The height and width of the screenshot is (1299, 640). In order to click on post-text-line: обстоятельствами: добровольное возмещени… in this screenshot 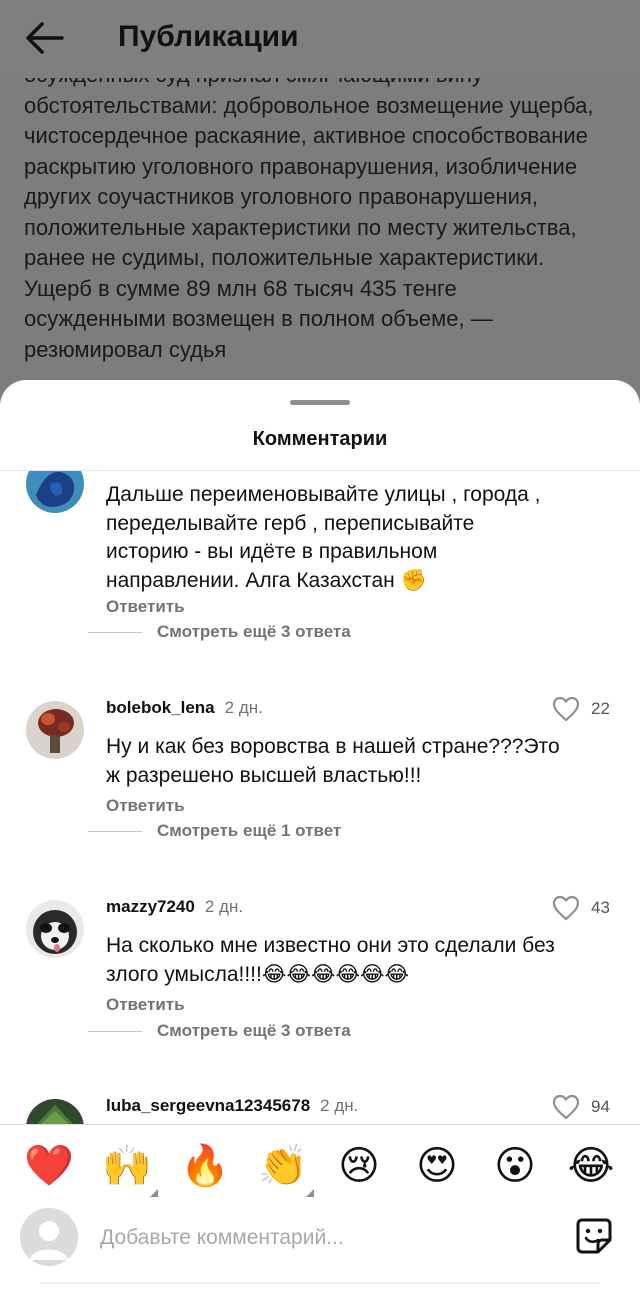, I will do `click(309, 105)`.